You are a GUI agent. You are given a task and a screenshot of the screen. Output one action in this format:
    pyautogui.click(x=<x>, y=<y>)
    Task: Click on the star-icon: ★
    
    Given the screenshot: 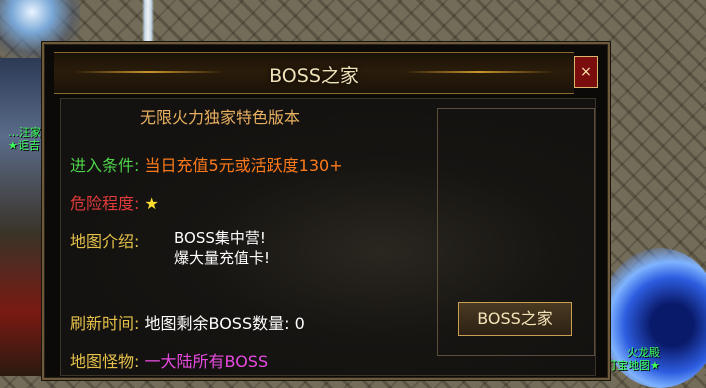 What is the action you would take?
    pyautogui.click(x=151, y=203)
    